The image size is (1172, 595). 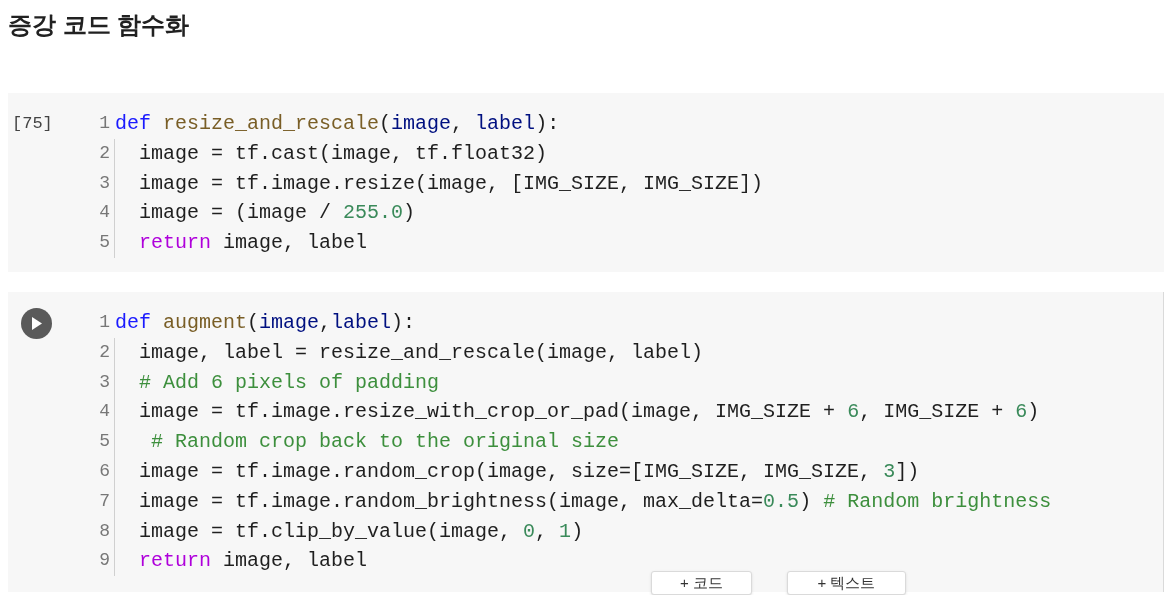 I want to click on code-line: def augment(image,label):, so click(x=265, y=323).